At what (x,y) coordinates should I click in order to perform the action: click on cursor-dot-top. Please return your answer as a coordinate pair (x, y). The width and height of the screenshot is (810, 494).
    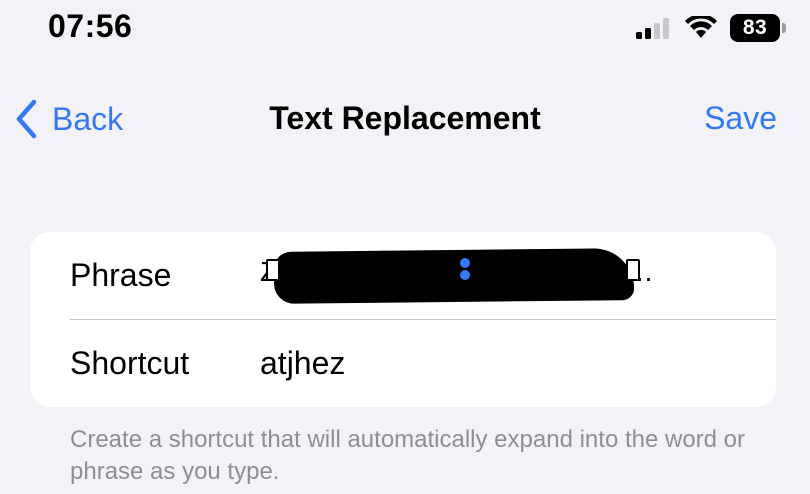
    Looking at the image, I should click on (465, 263).